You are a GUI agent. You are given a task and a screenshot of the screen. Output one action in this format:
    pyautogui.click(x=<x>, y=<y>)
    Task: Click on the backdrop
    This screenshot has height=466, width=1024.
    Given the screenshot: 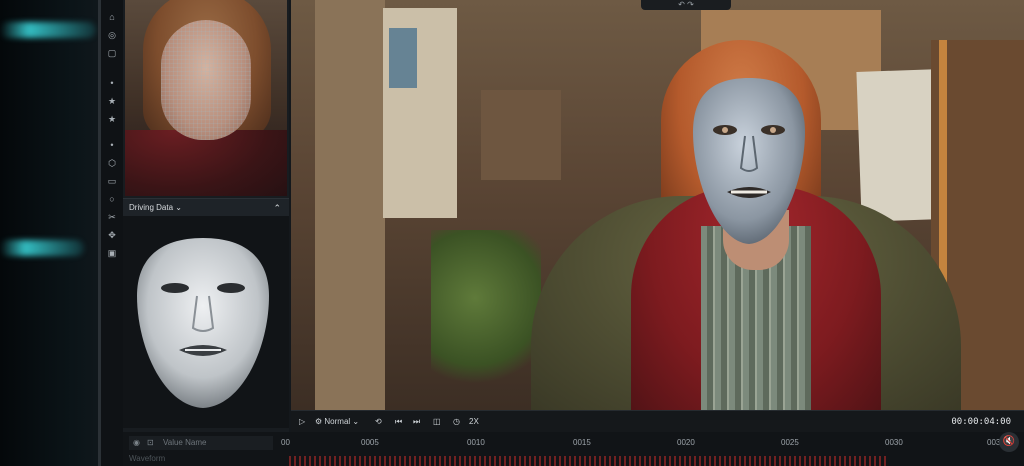 What is the action you would take?
    pyautogui.click(x=52, y=233)
    